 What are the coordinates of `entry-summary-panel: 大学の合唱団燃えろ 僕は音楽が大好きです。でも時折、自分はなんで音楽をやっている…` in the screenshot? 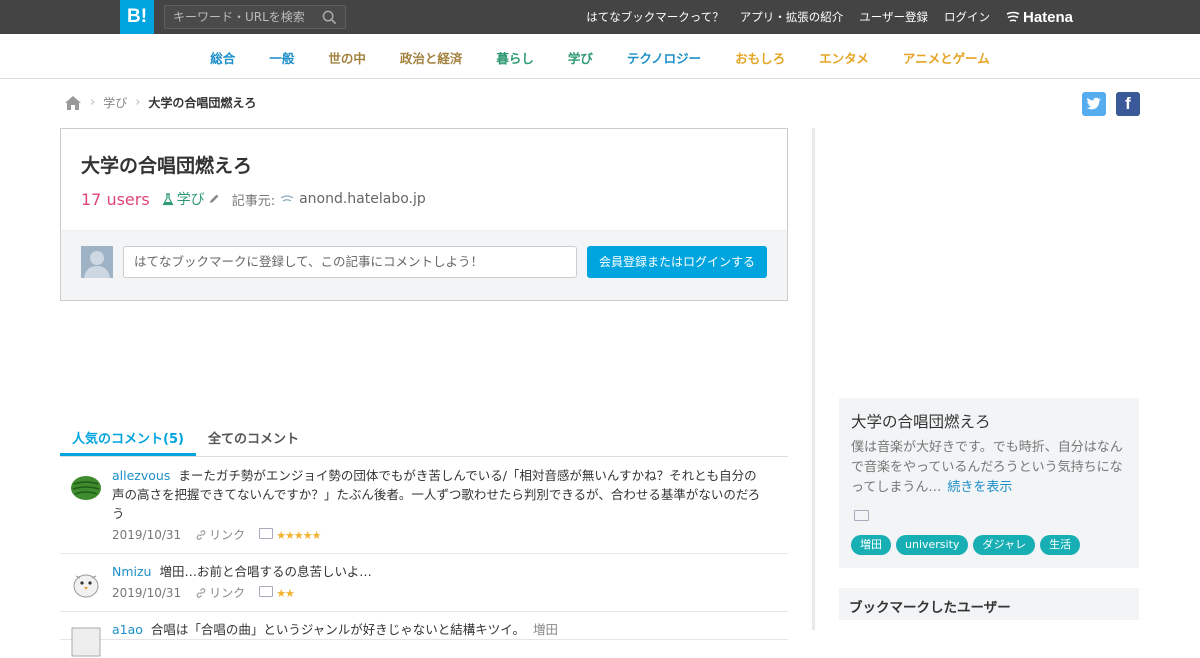 It's located at (989, 483).